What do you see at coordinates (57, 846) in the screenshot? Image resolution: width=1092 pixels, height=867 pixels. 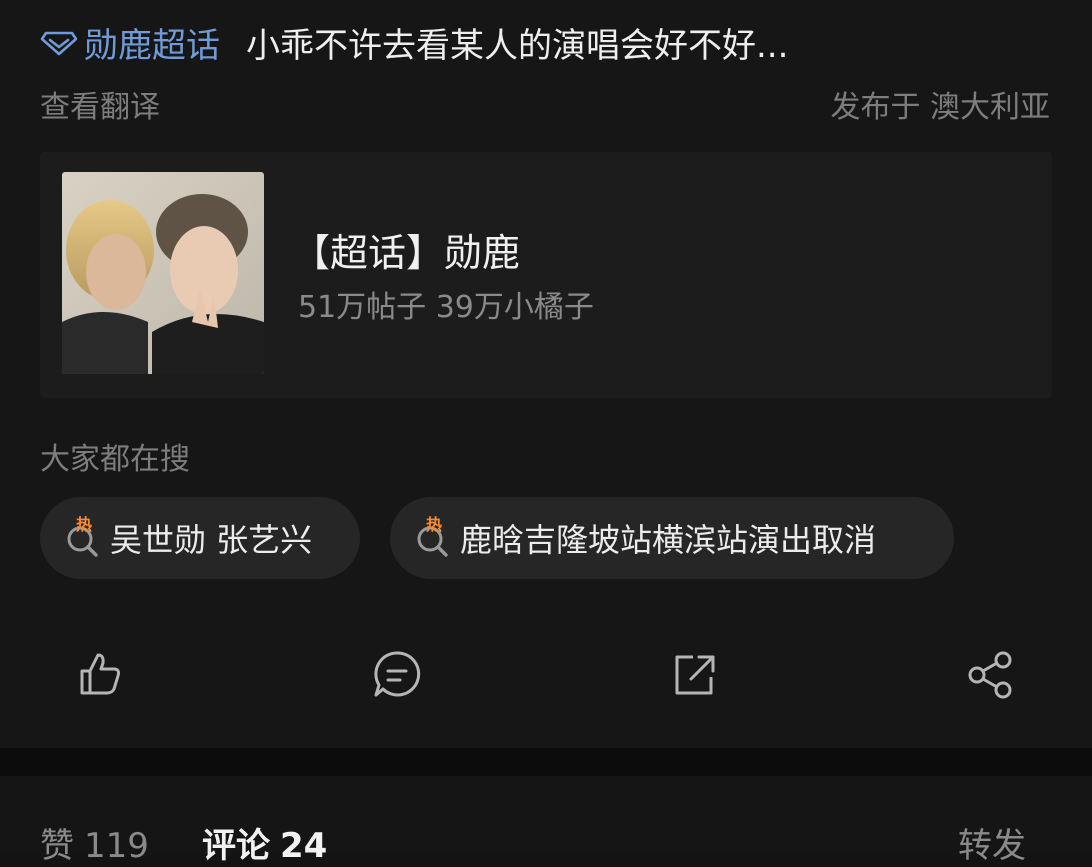 I see `tab-likes-label: 赞` at bounding box center [57, 846].